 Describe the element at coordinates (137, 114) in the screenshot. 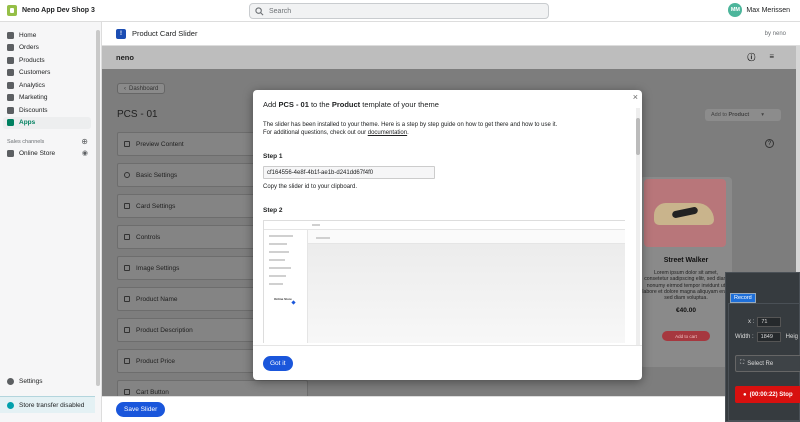

I see `page-title: PCS - 01` at that location.